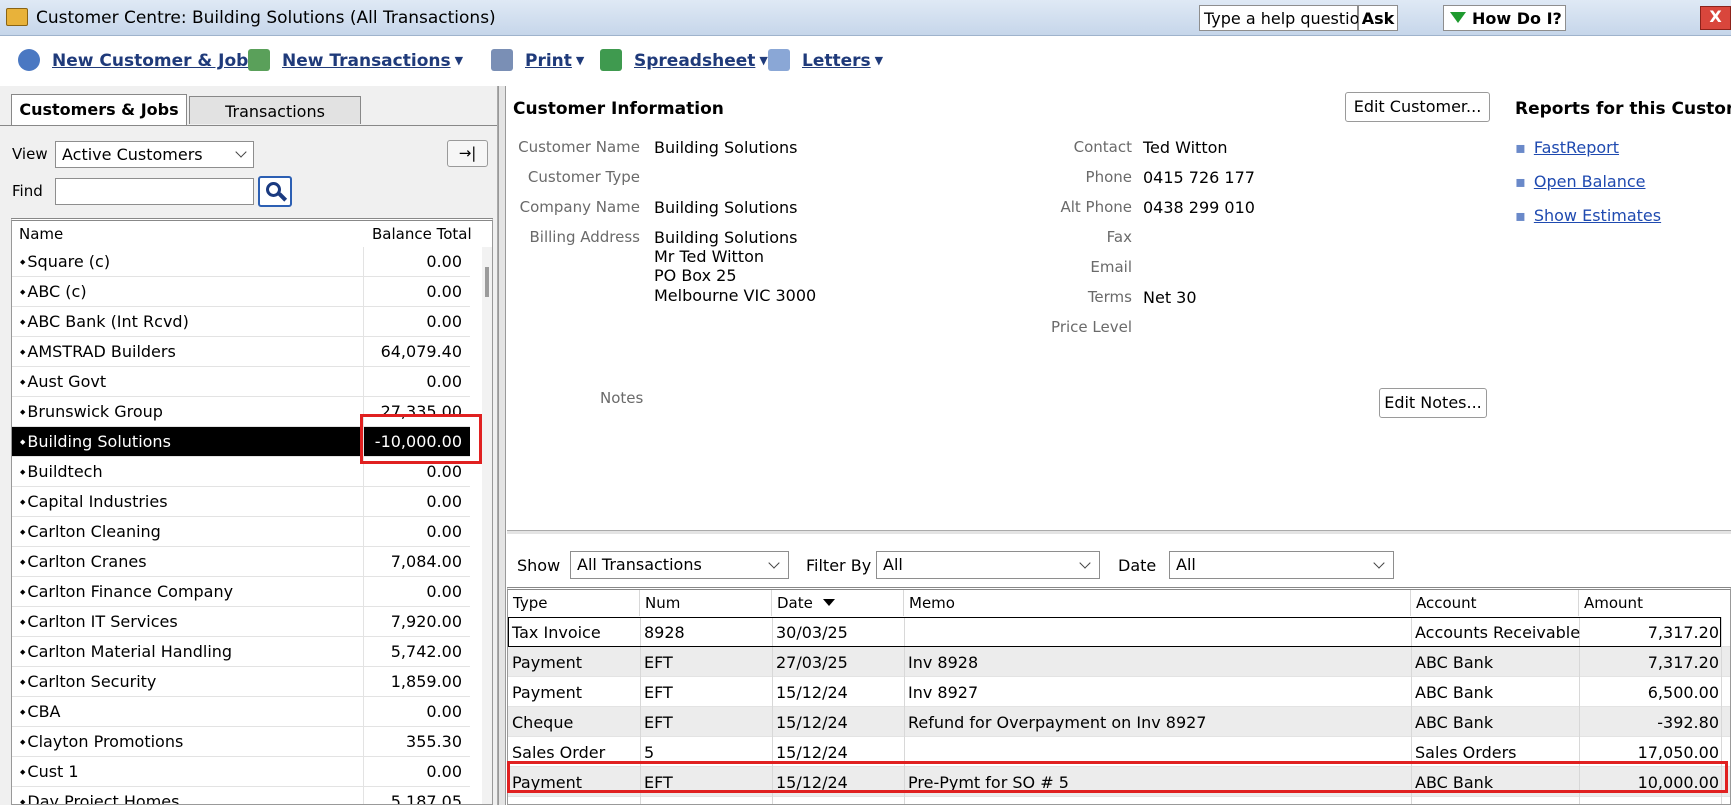  I want to click on column-header-amount: Amount, so click(1654, 603).